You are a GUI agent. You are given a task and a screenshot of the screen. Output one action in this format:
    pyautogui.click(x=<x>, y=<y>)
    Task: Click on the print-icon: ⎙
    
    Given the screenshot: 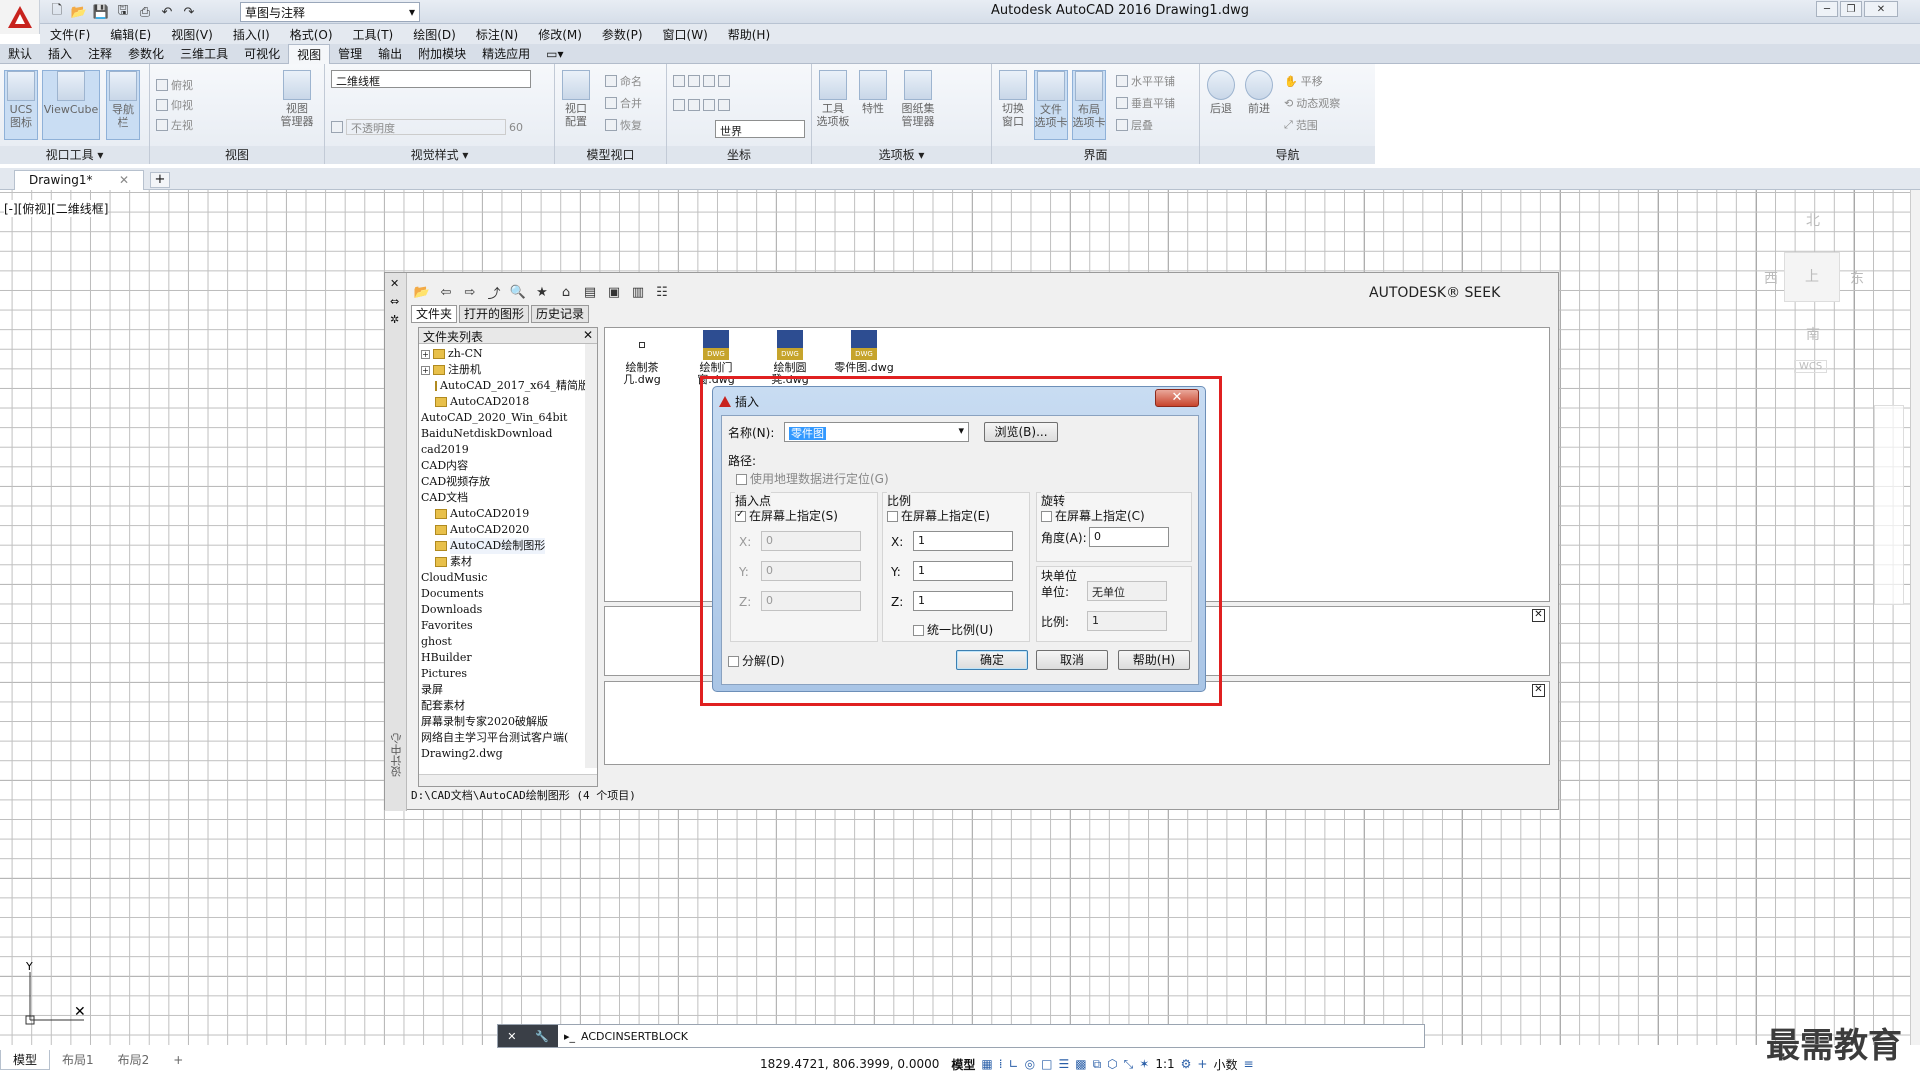 What is the action you would take?
    pyautogui.click(x=145, y=12)
    